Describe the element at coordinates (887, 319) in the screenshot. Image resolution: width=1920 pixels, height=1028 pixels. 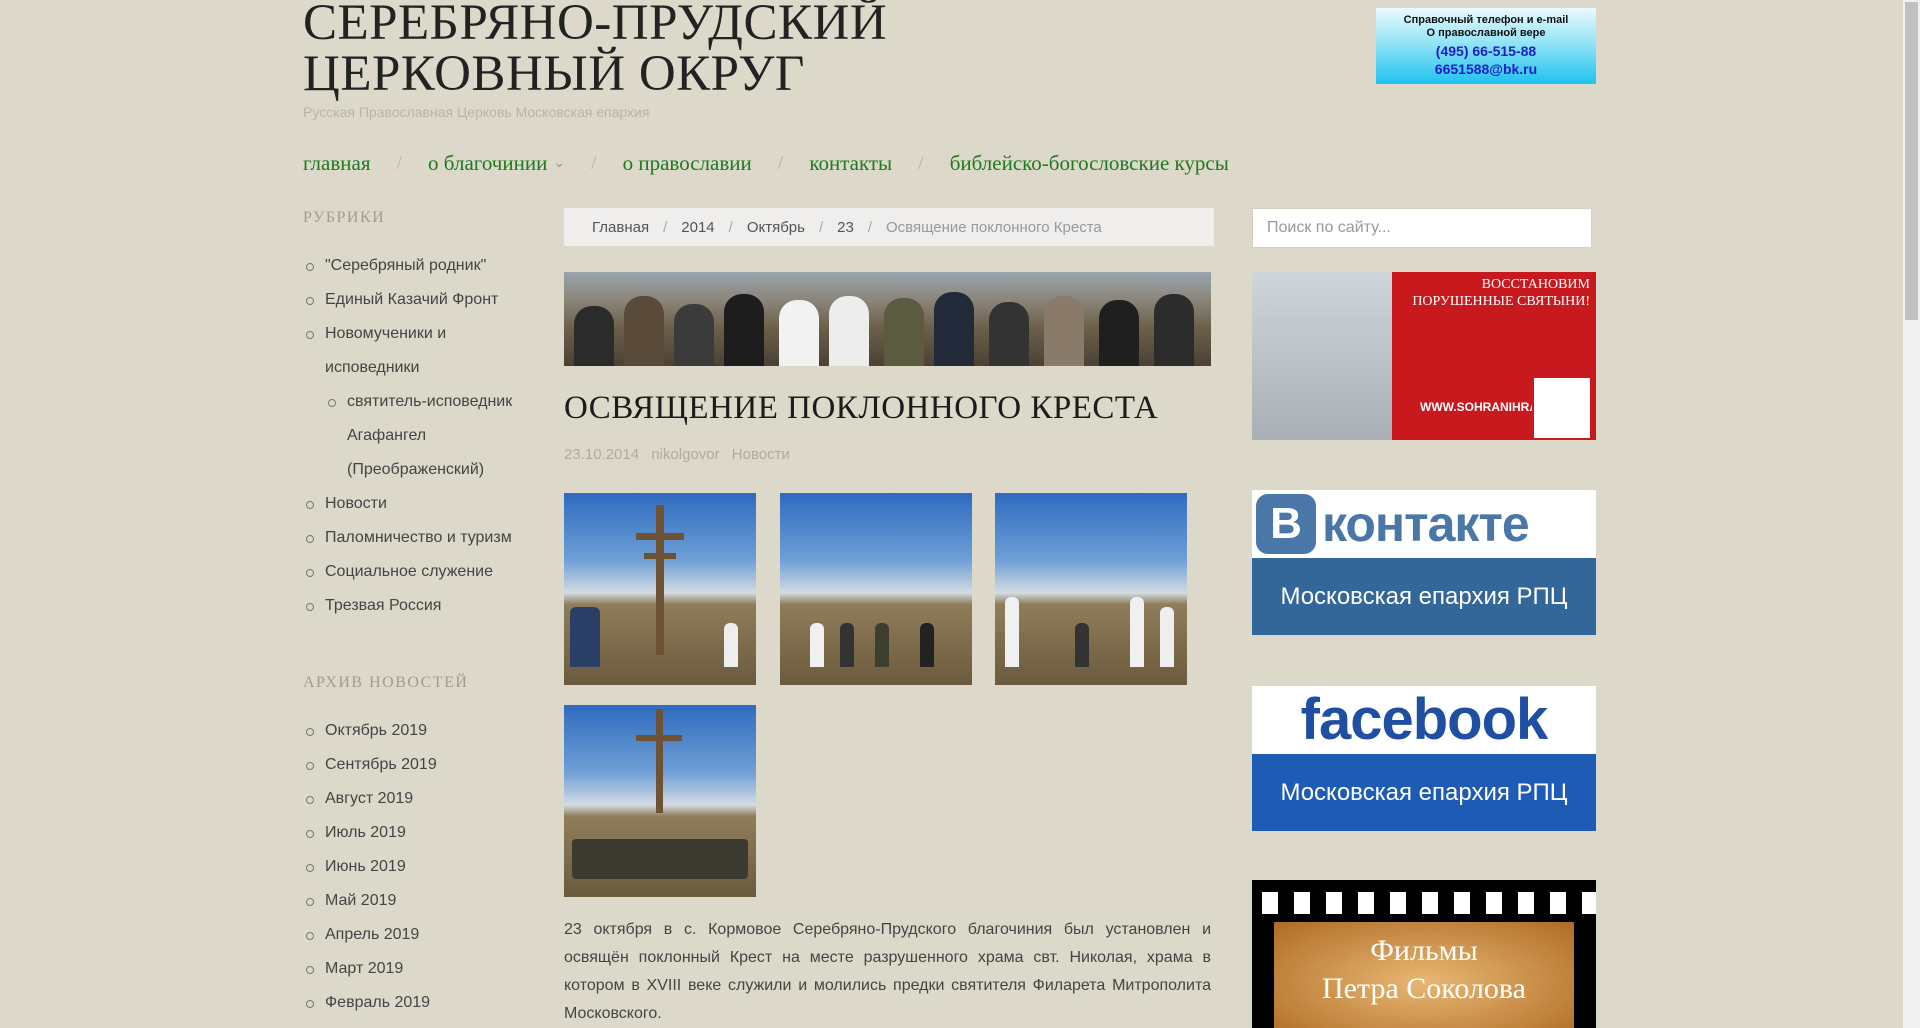
I see `post-banner-image` at that location.